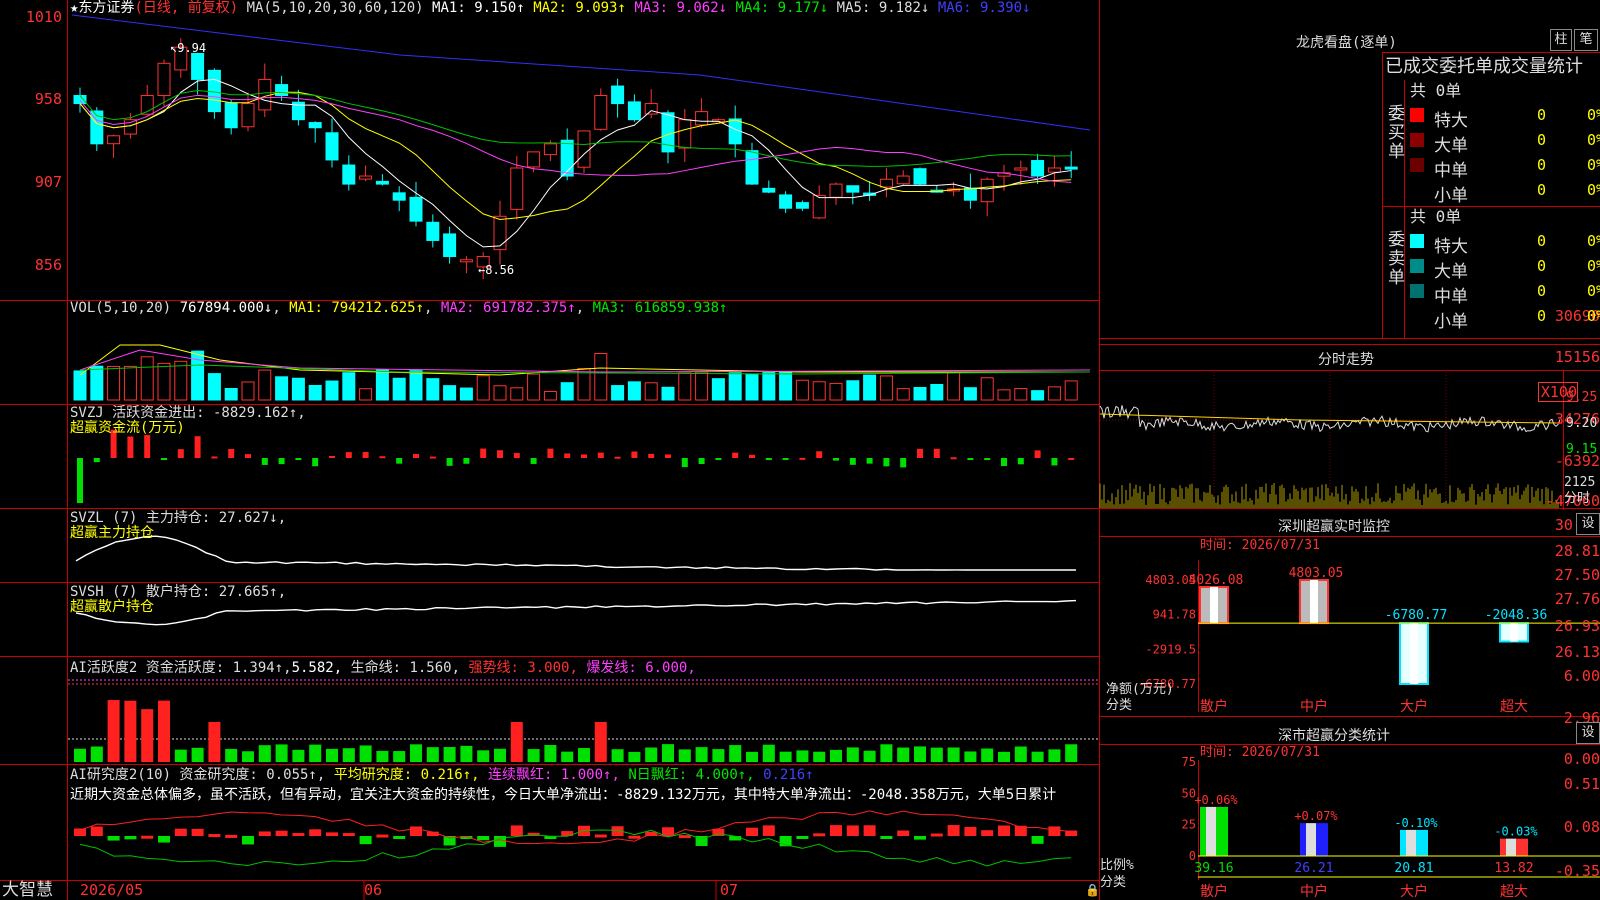 The height and width of the screenshot is (900, 1600). What do you see at coordinates (1346, 360) in the screenshot?
I see `fenshi-title: 分时走势` at bounding box center [1346, 360].